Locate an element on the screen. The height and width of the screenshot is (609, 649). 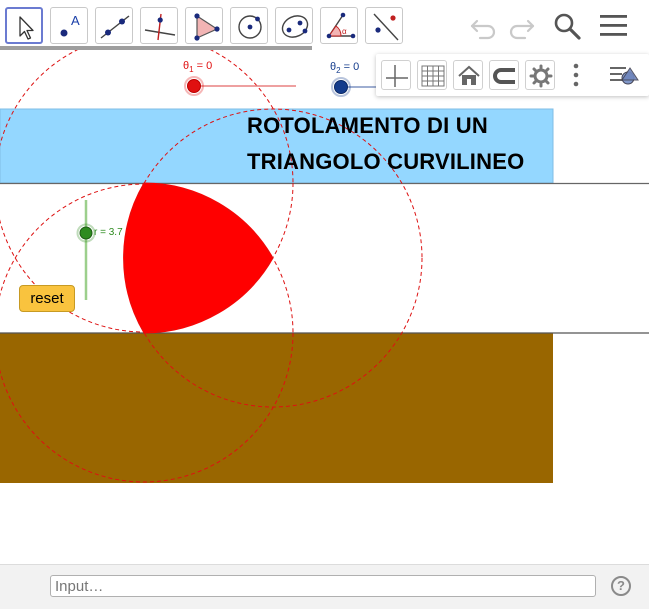
svg-text: A is located at coordinates (75, 20).